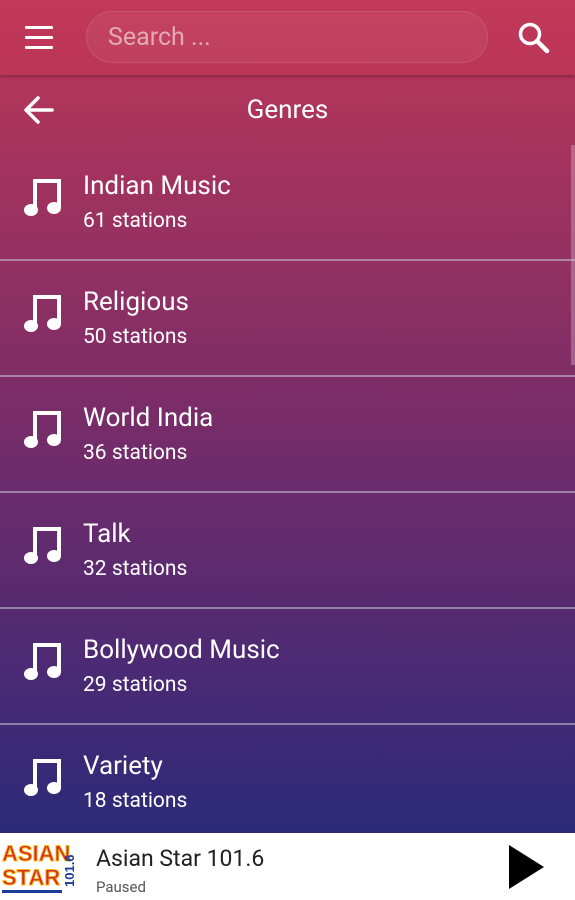 The height and width of the screenshot is (900, 575). I want to click on genre-item-bollywood-music: Bollywood Music 29 stations, so click(287, 667).